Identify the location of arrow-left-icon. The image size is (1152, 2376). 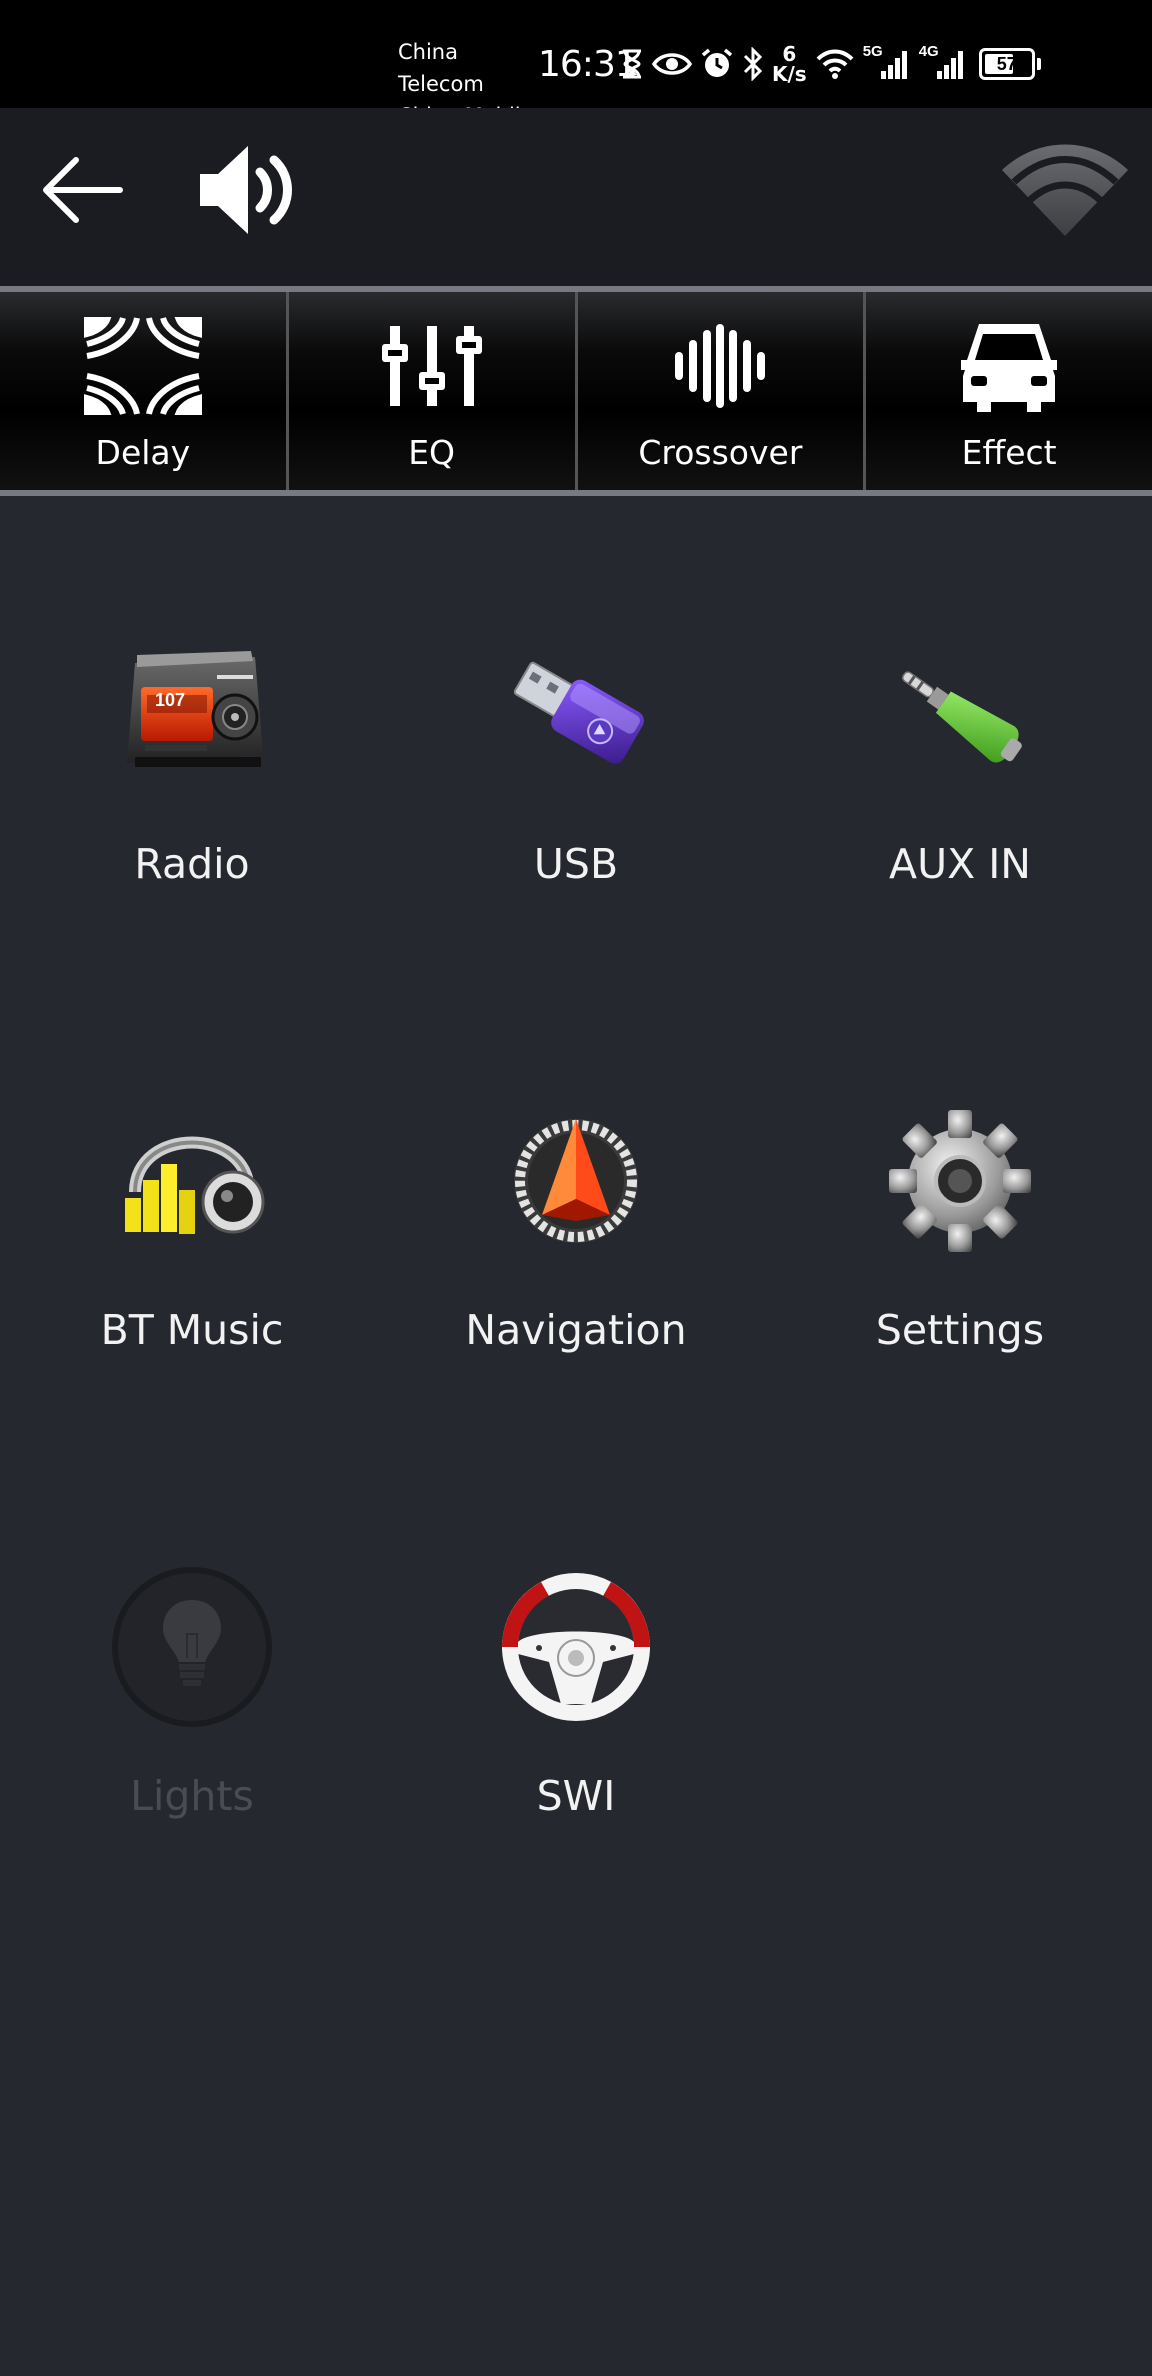
(83, 190).